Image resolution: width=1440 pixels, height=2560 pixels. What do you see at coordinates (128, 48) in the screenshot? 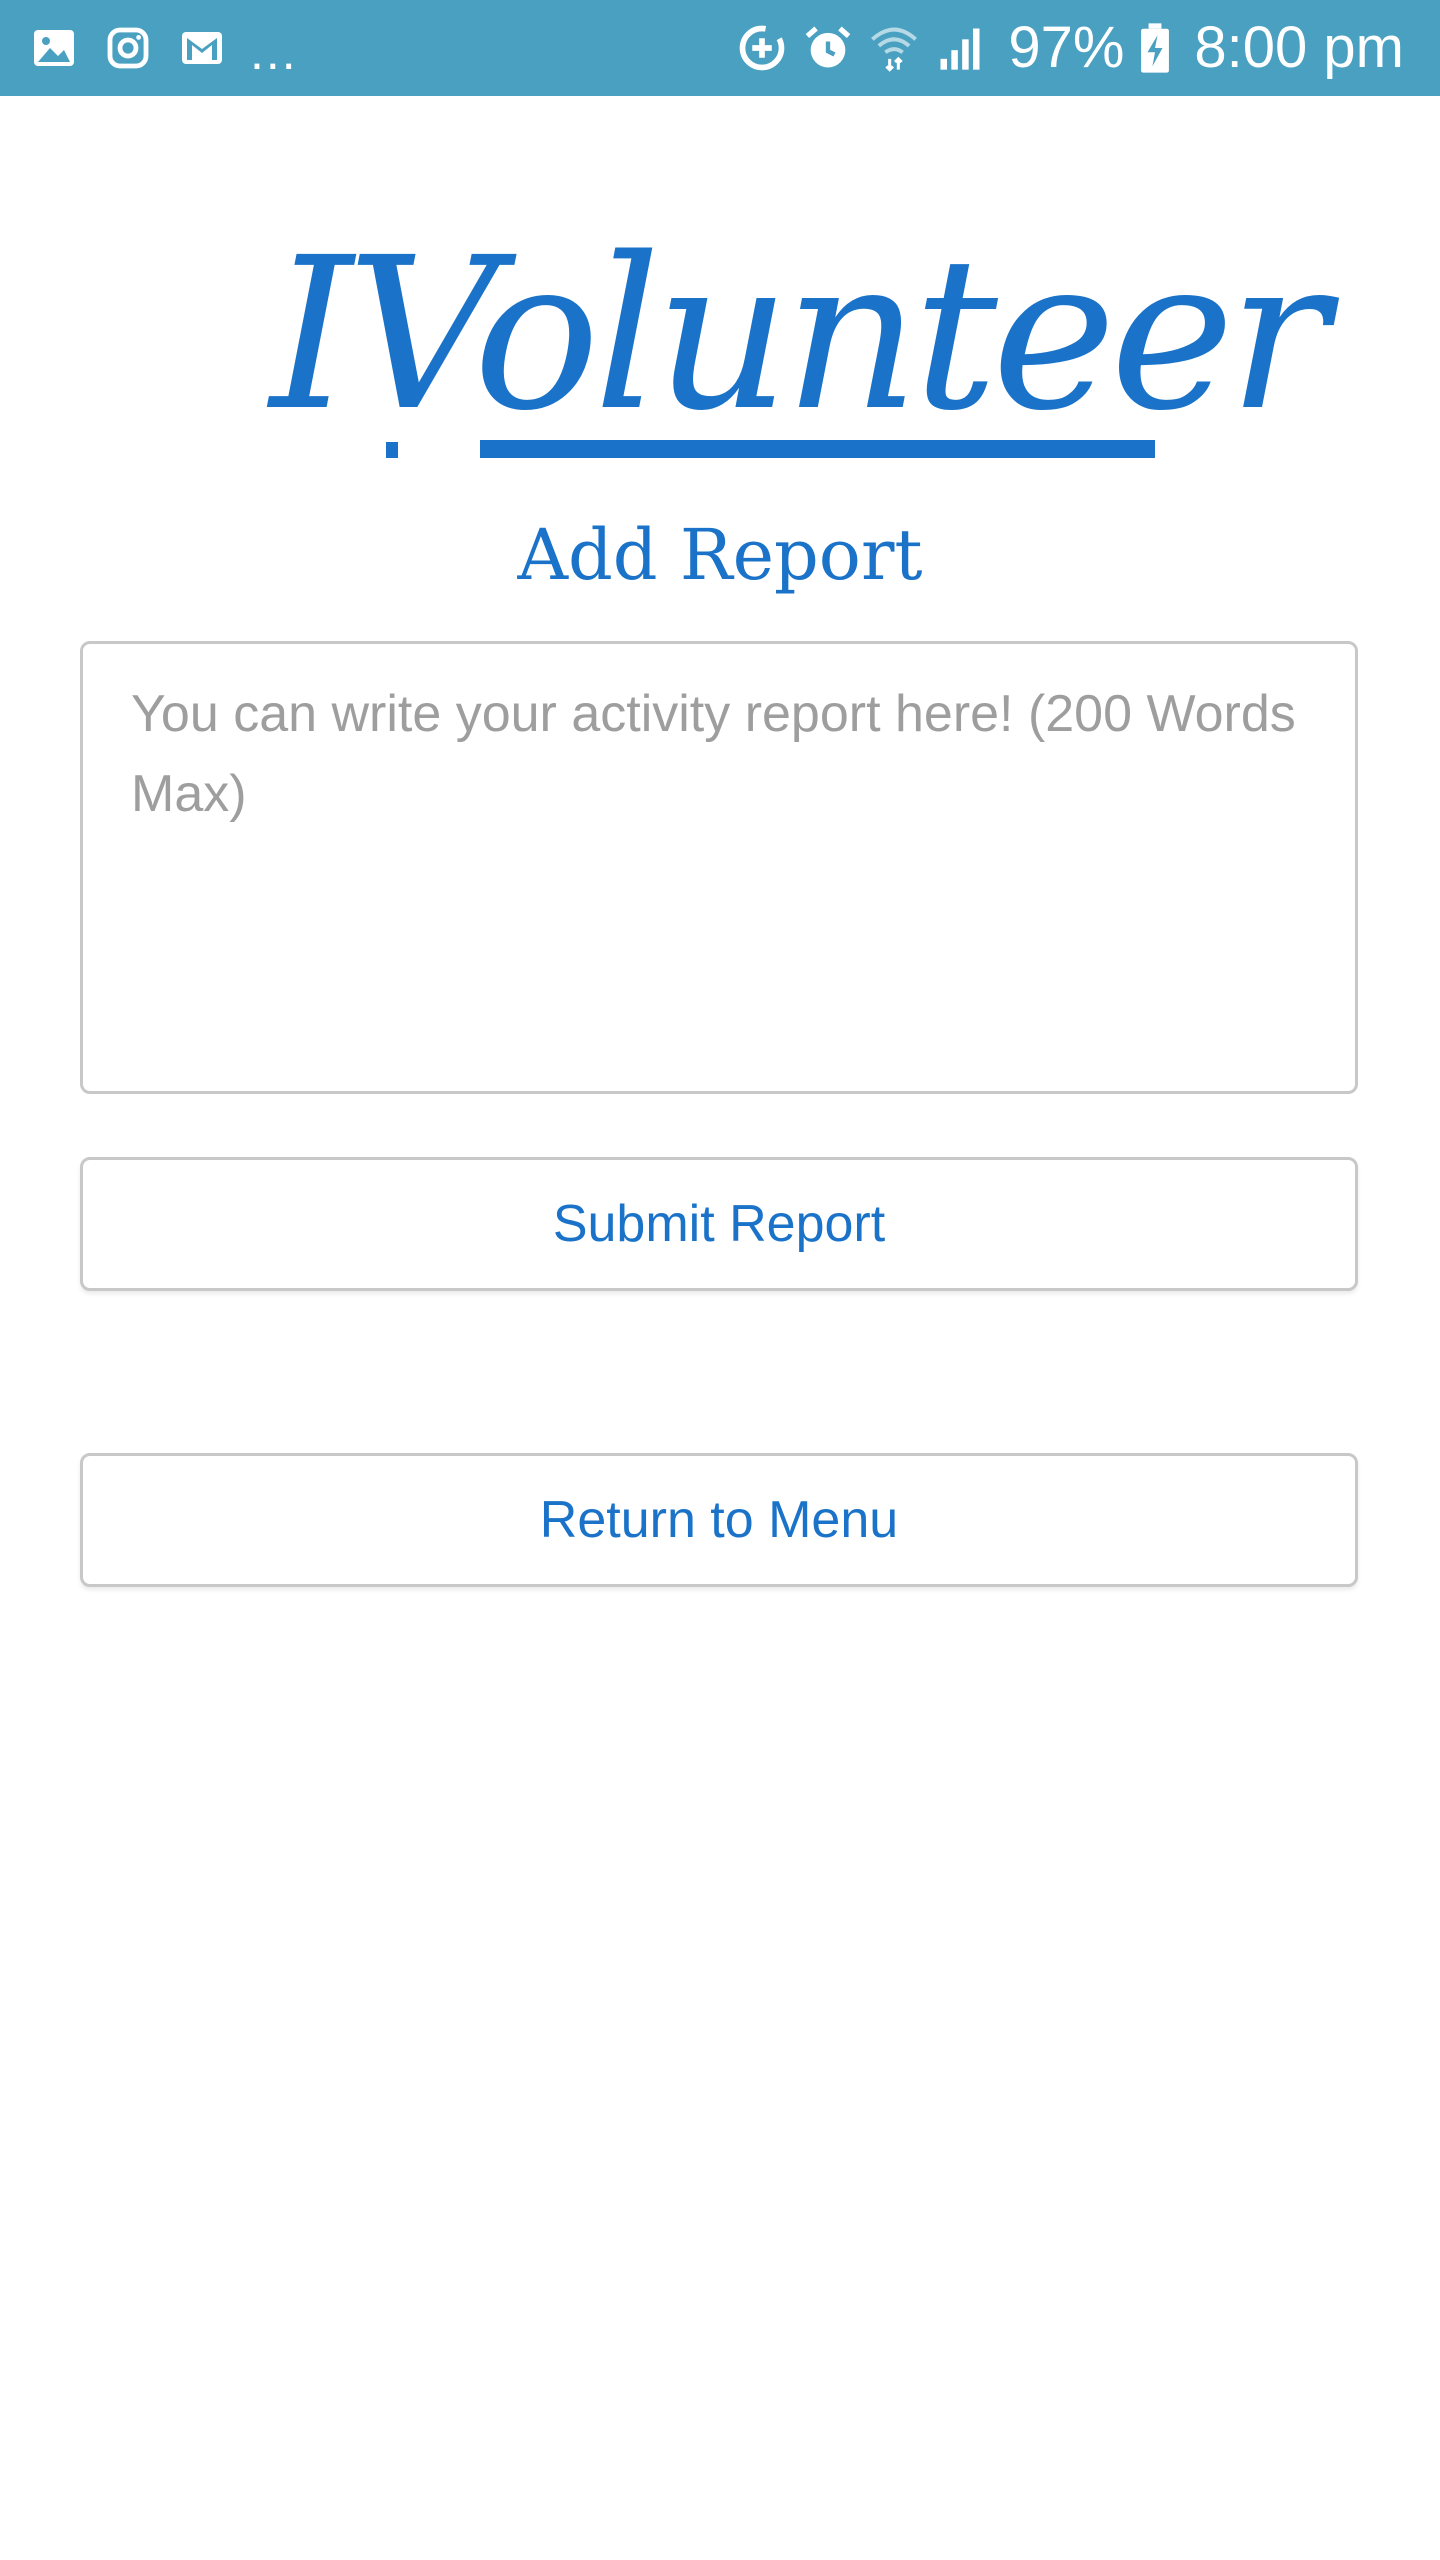
I see `instagram-icon` at bounding box center [128, 48].